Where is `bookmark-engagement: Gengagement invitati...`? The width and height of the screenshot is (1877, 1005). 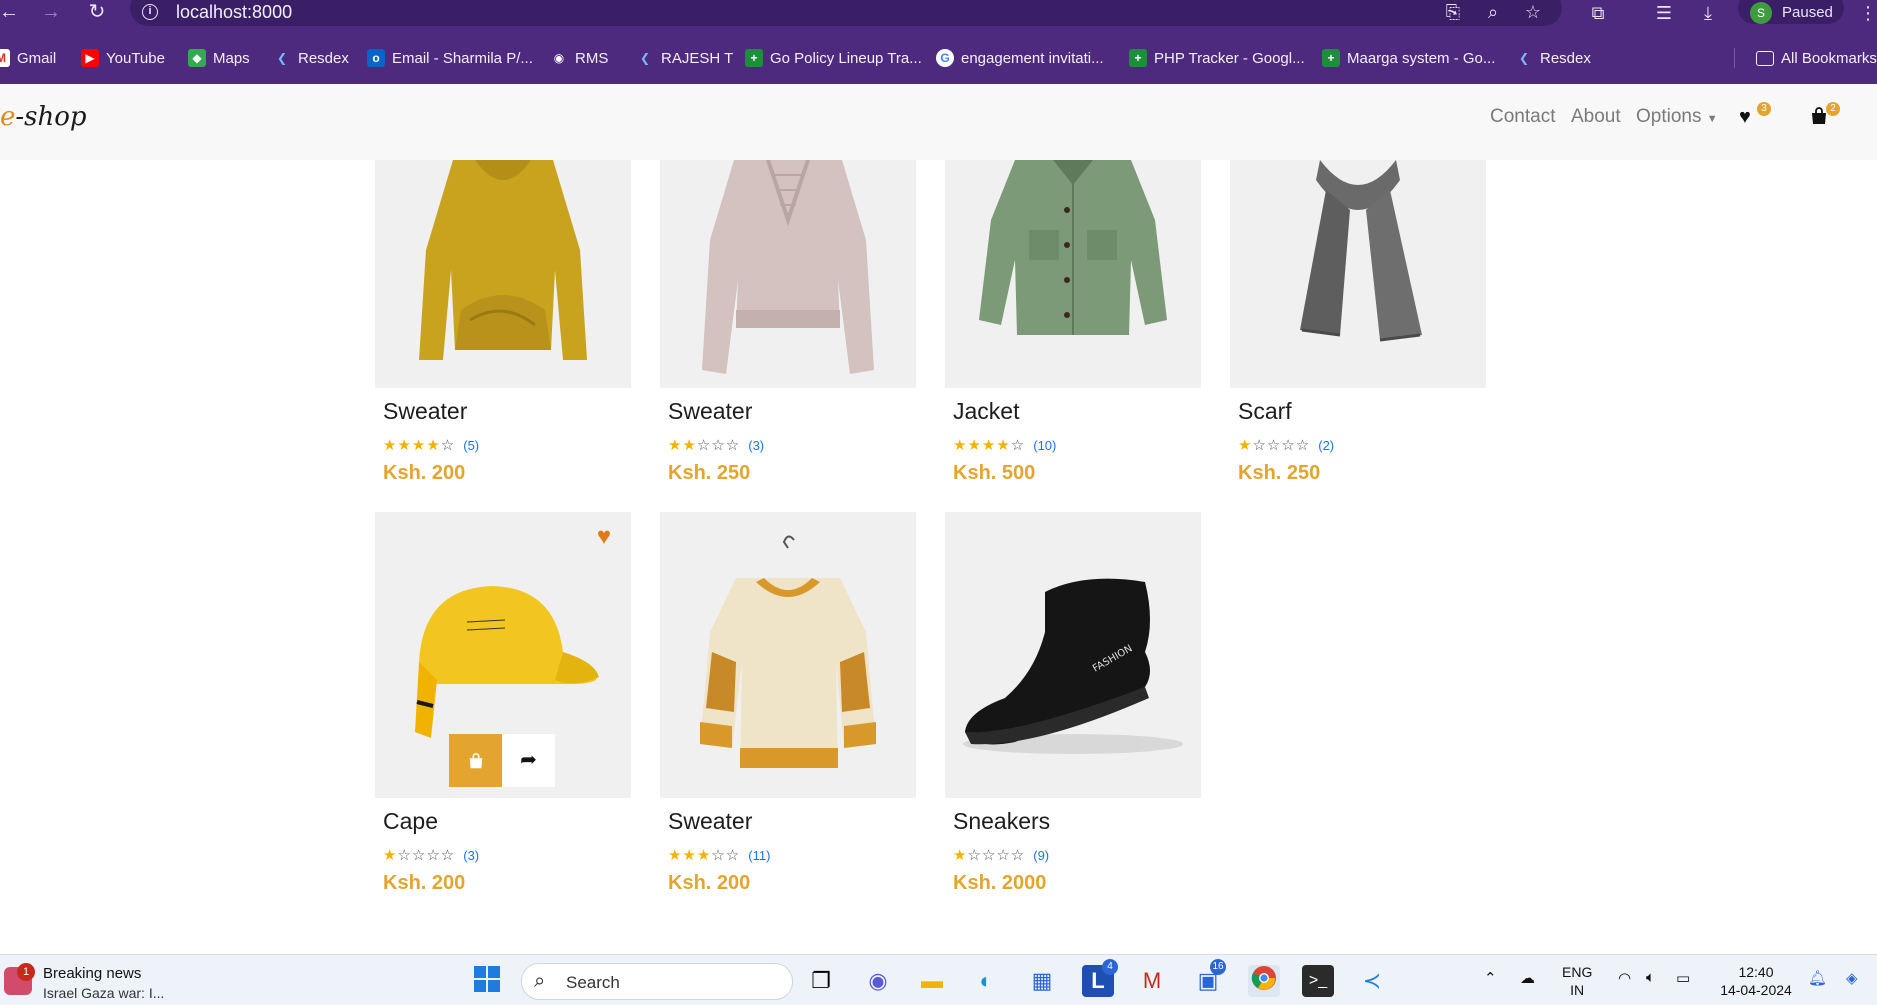 bookmark-engagement: Gengagement invitati... is located at coordinates (1020, 58).